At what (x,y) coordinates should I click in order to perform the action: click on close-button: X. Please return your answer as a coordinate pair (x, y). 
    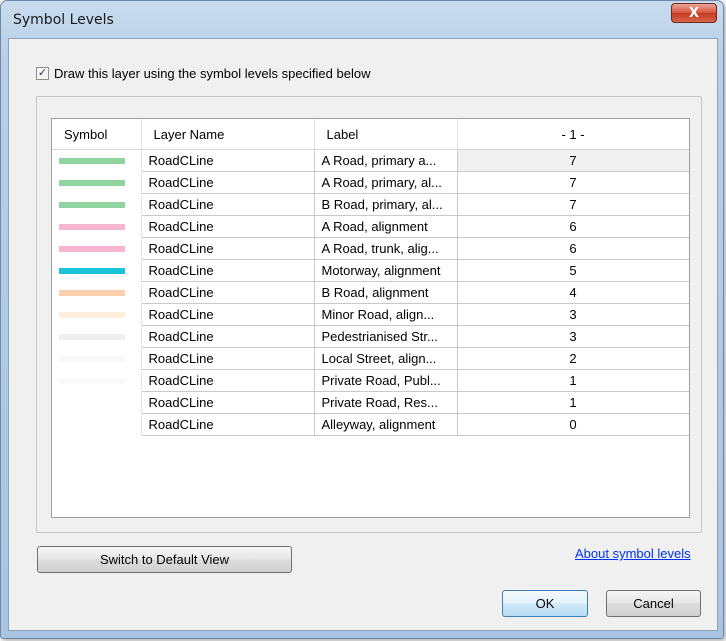
    Looking at the image, I should click on (694, 13).